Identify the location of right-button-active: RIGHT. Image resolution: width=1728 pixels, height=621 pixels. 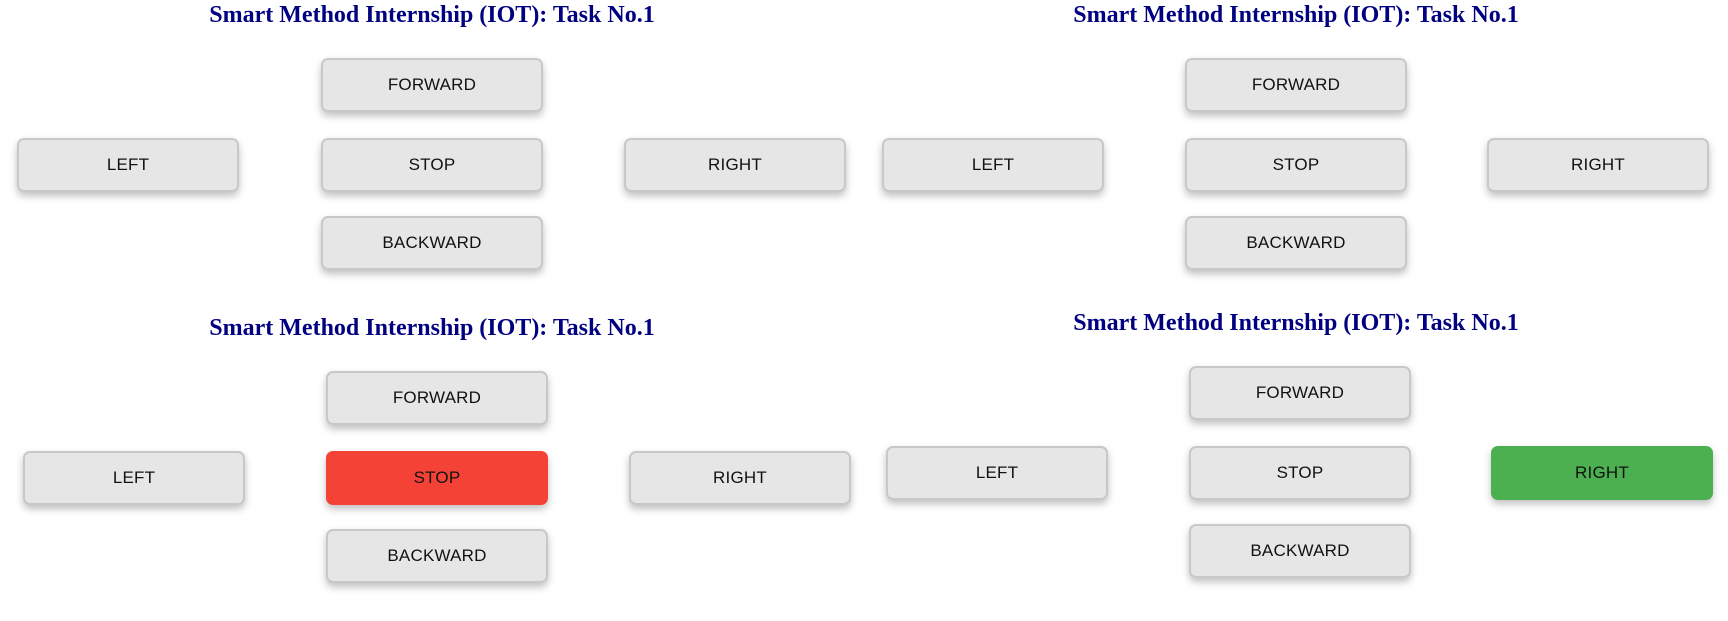
(1602, 473).